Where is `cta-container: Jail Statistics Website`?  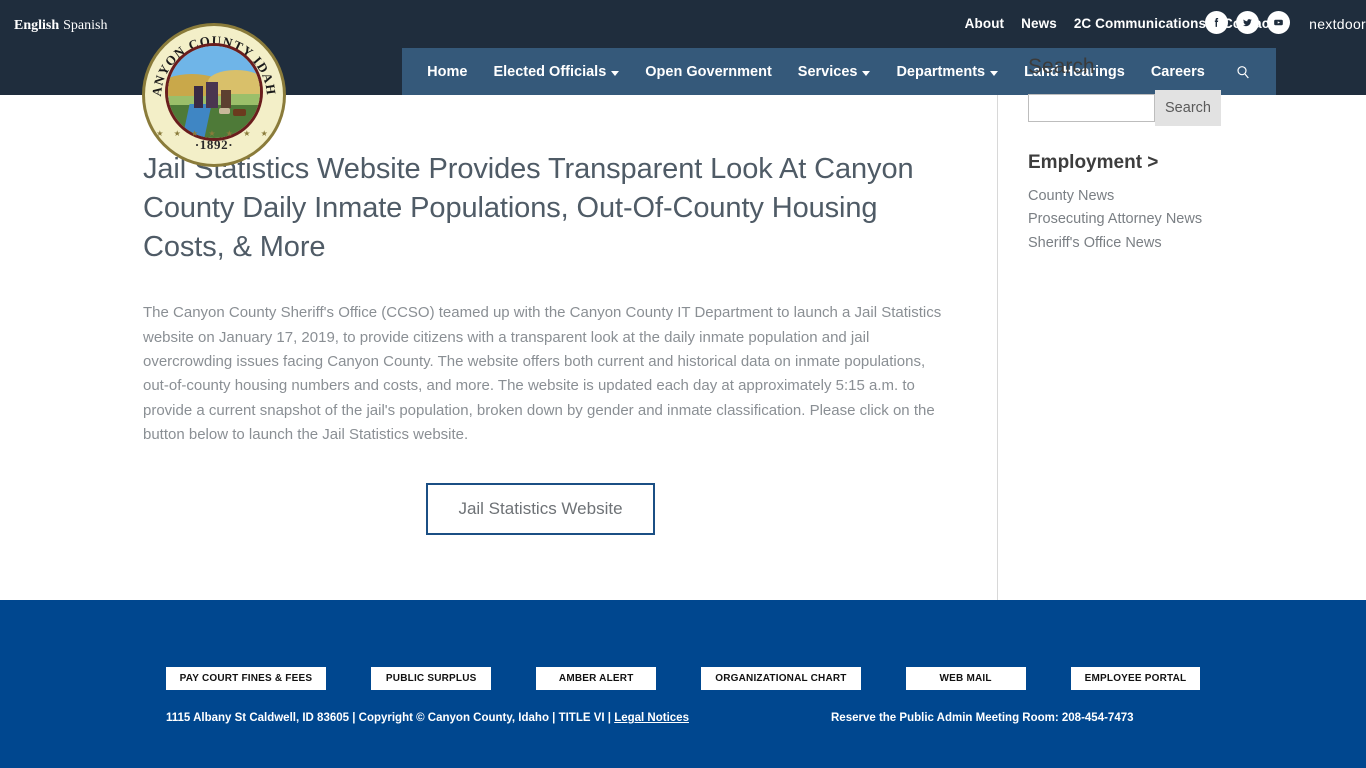
cta-container: Jail Statistics Website is located at coordinates (540, 509).